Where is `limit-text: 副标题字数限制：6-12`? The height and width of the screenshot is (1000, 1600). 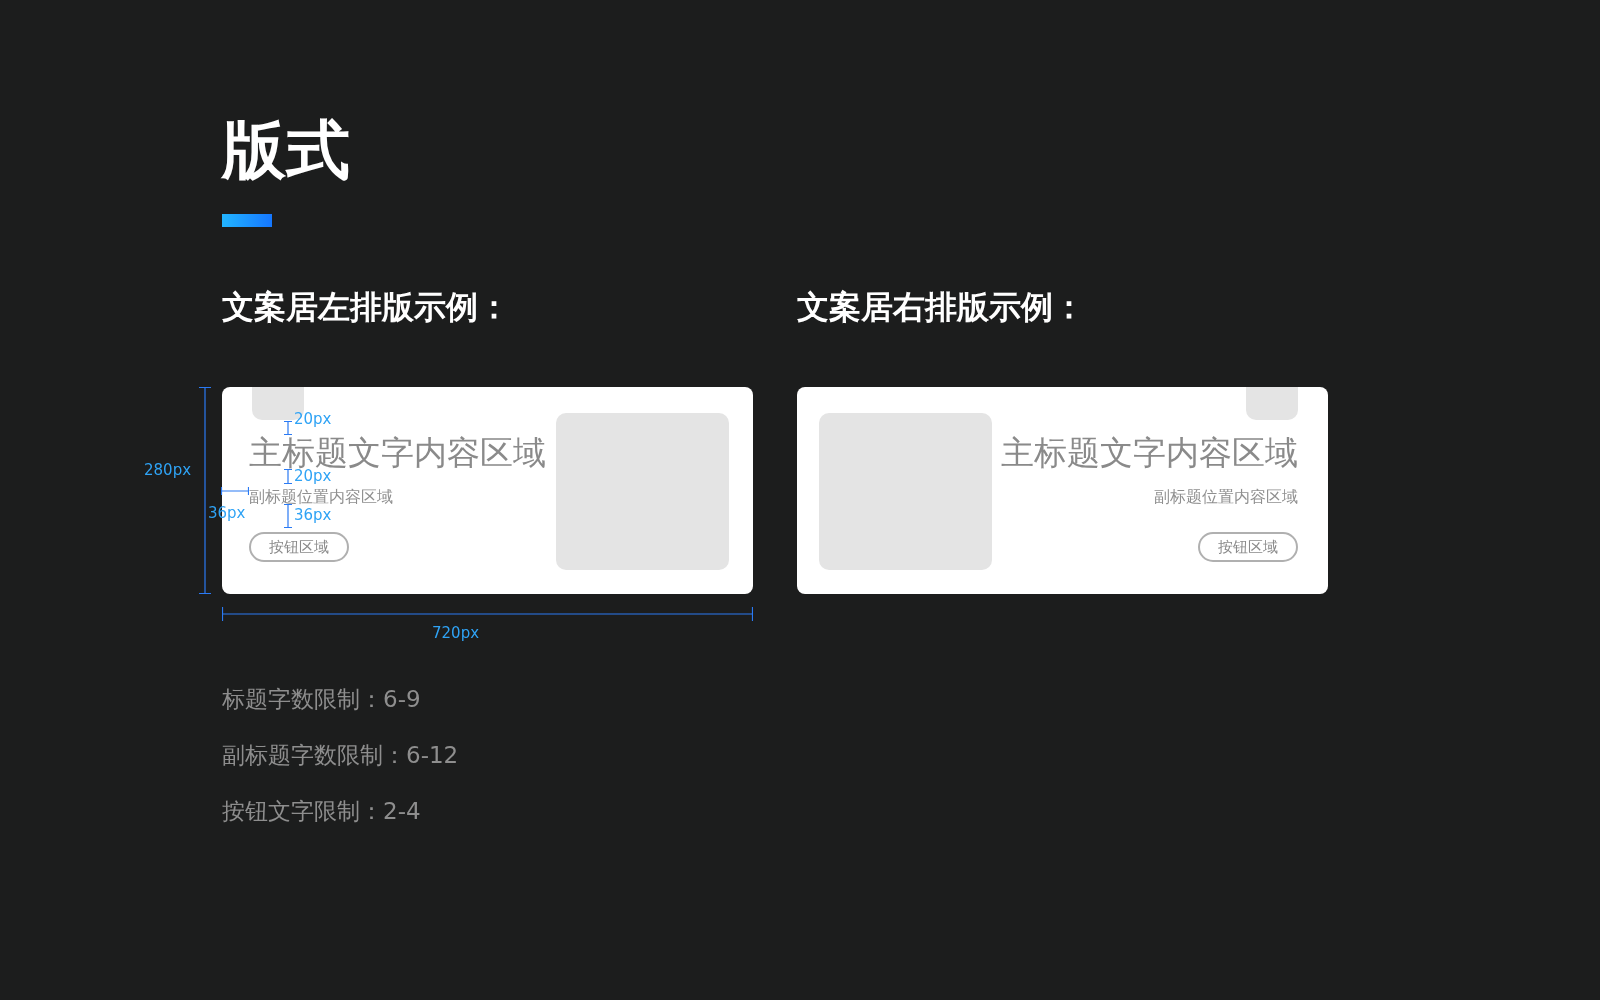 limit-text: 副标题字数限制：6-12 is located at coordinates (341, 755).